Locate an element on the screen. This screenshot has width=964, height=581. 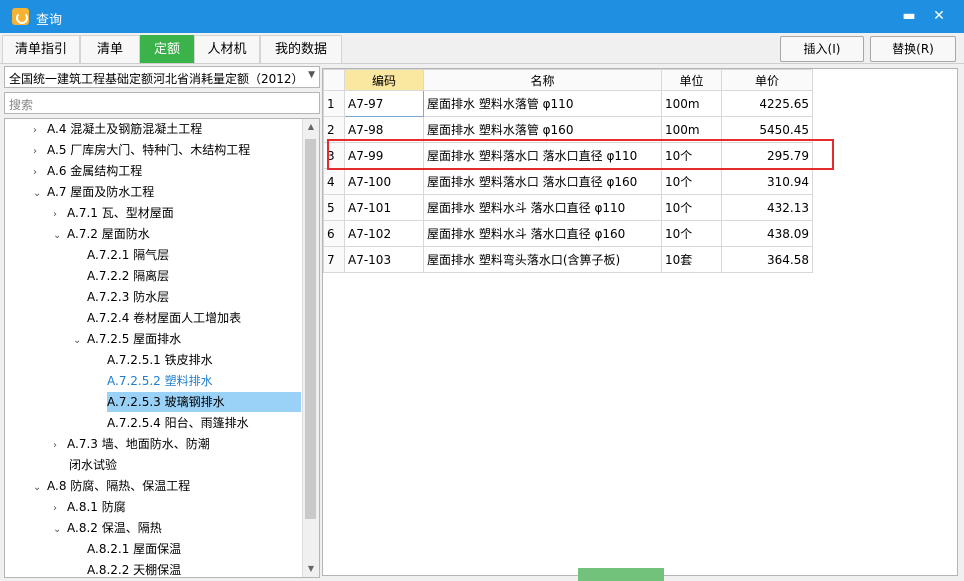
tree-node-label: A.7.2.5.3 玻璃钢排水 is located at coordinates (166, 402).